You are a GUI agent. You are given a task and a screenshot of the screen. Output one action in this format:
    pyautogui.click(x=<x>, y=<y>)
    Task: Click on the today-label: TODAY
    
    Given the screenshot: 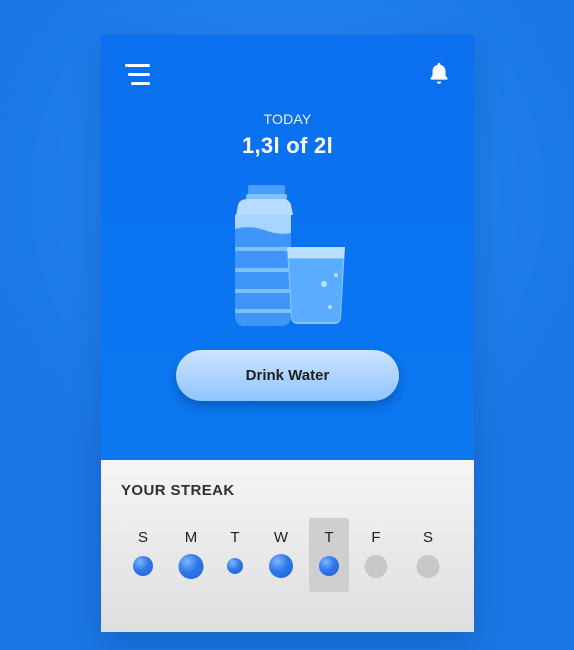 What is the action you would take?
    pyautogui.click(x=287, y=119)
    